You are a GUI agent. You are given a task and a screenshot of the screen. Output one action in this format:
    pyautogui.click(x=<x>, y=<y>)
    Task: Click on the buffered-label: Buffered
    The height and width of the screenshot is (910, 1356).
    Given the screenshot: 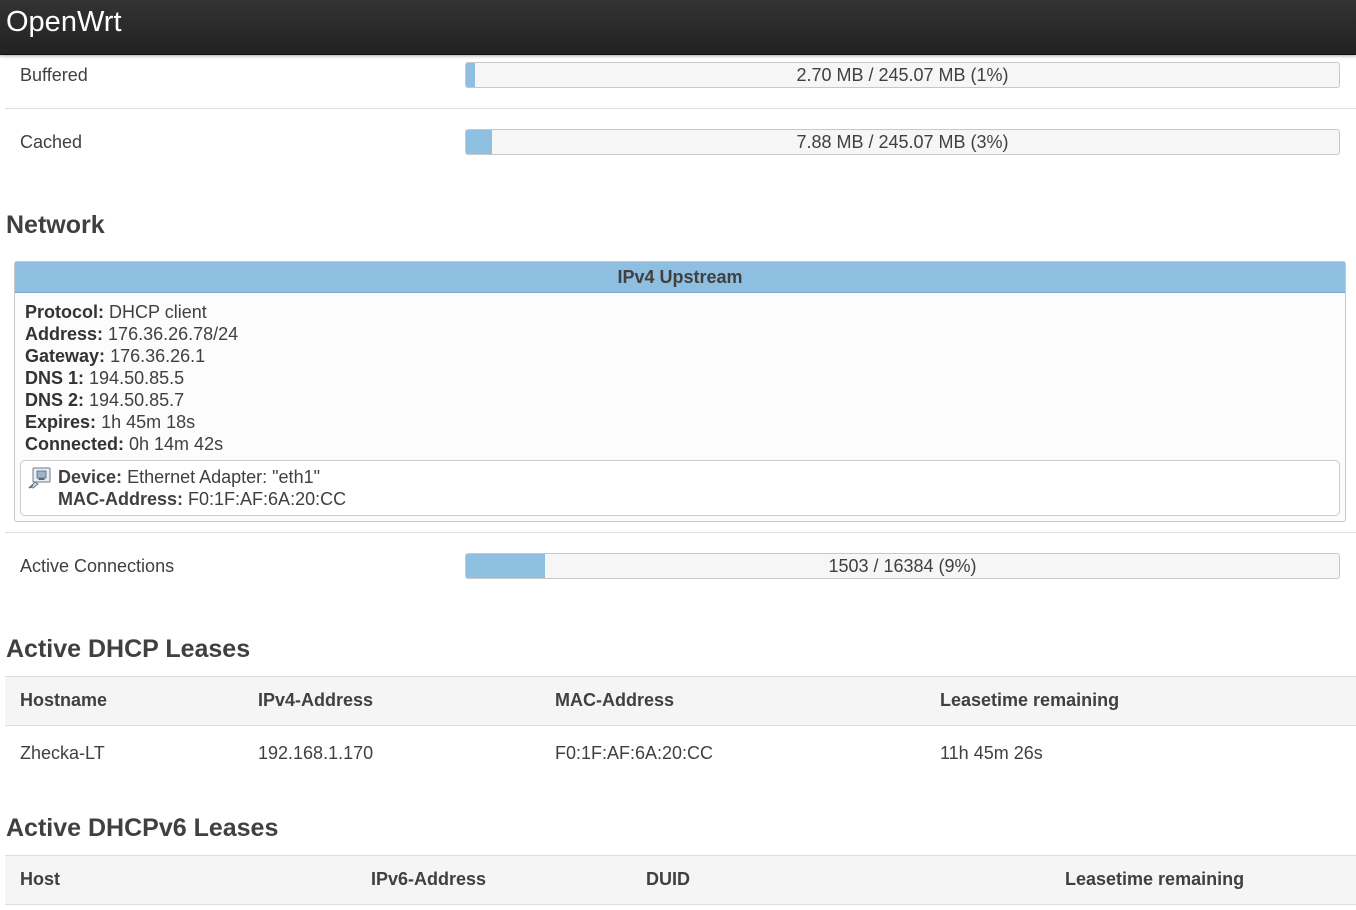 What is the action you would take?
    pyautogui.click(x=54, y=75)
    